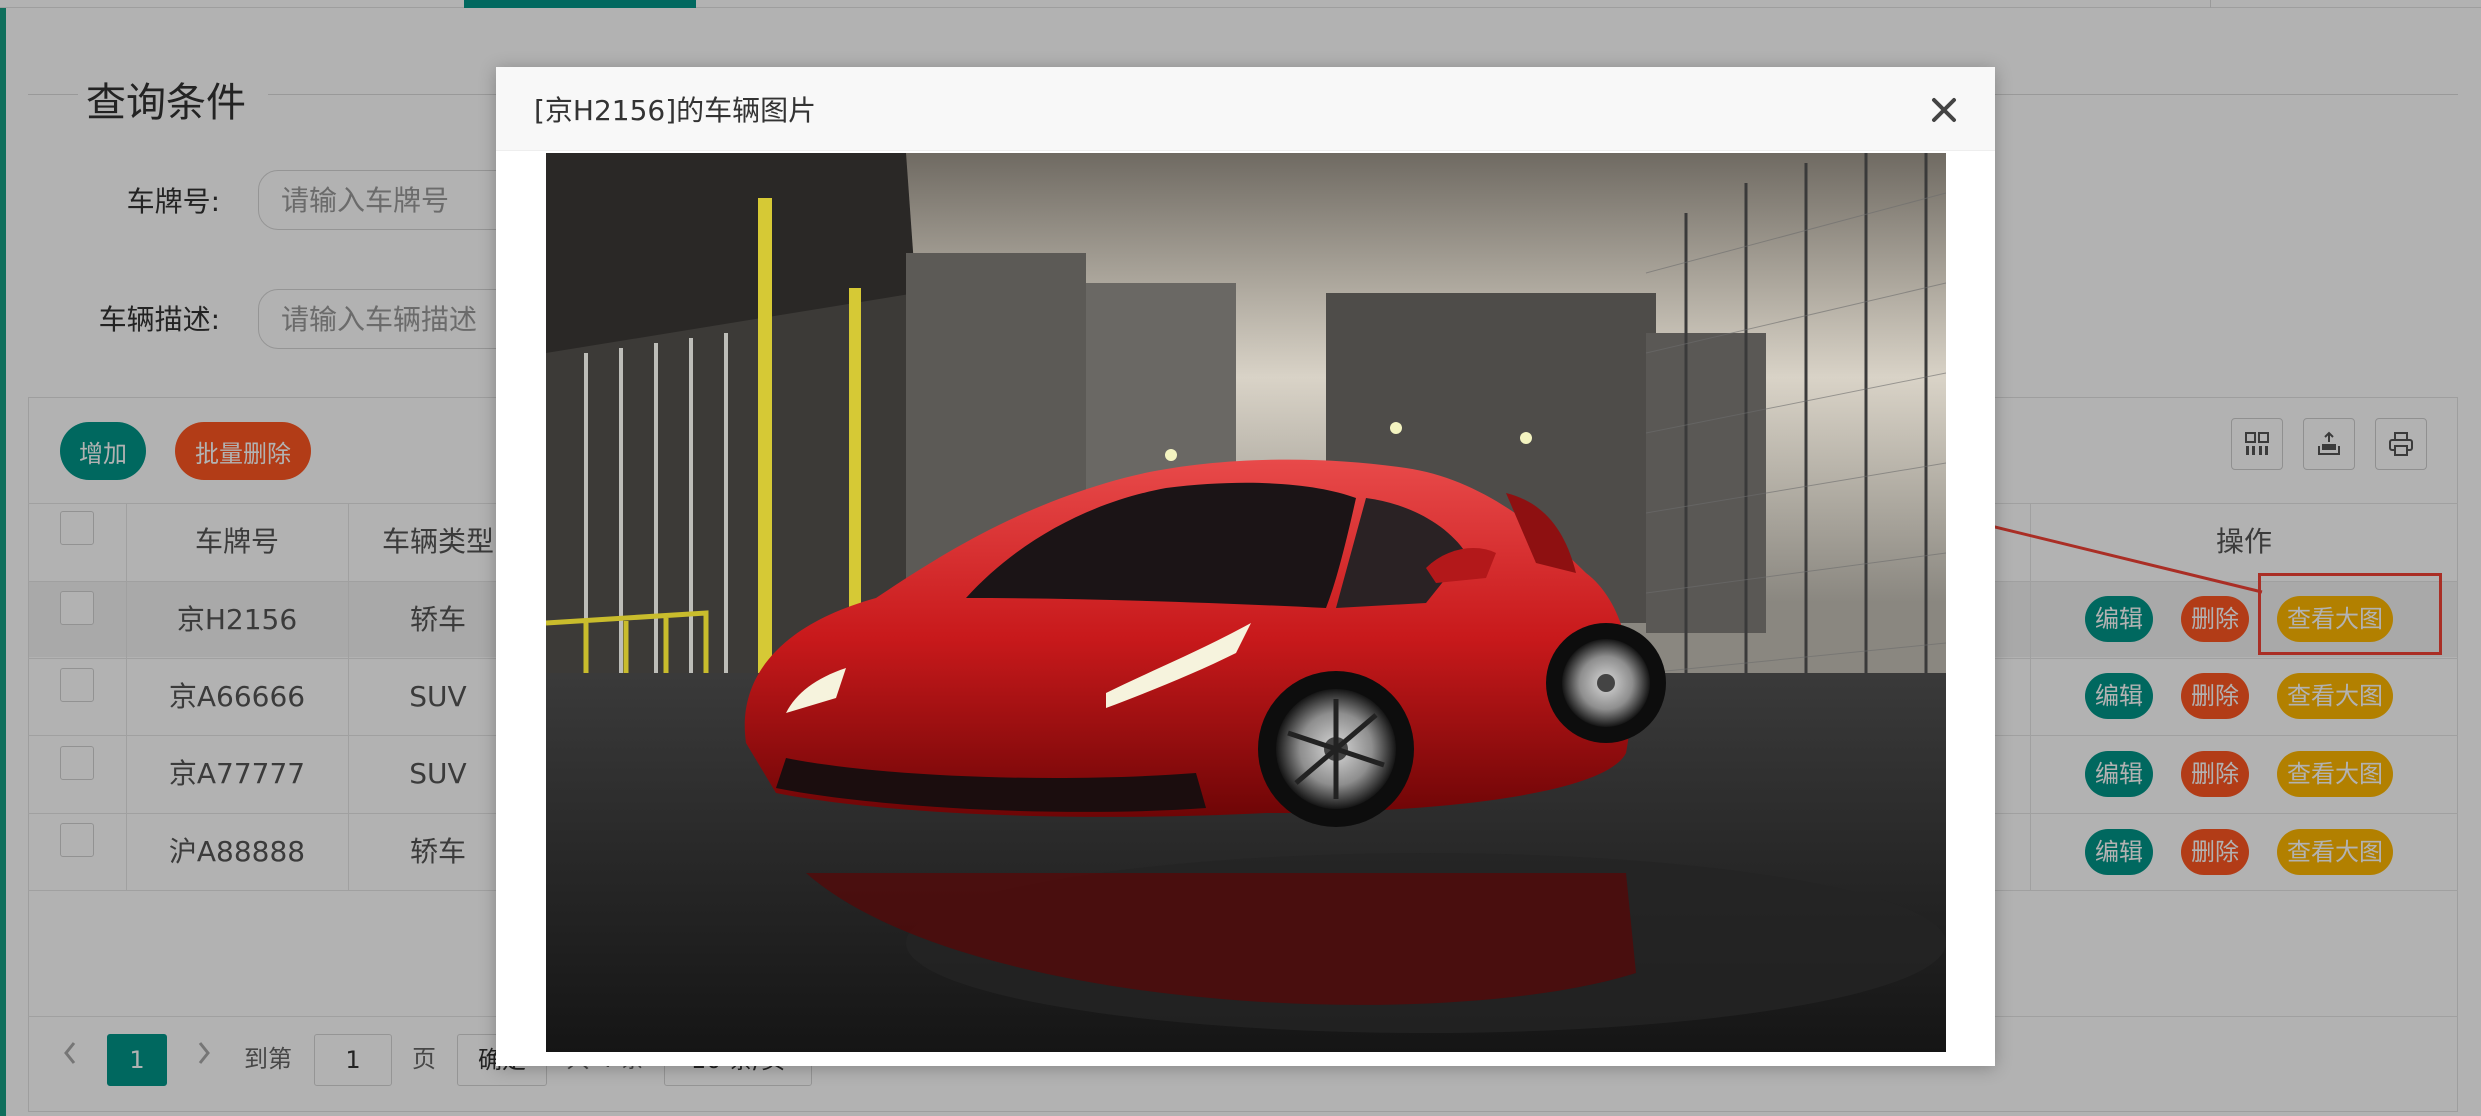 The image size is (2481, 1116). What do you see at coordinates (1245, 109) in the screenshot?
I see `modal-header: [京H2156]的车辆图片` at bounding box center [1245, 109].